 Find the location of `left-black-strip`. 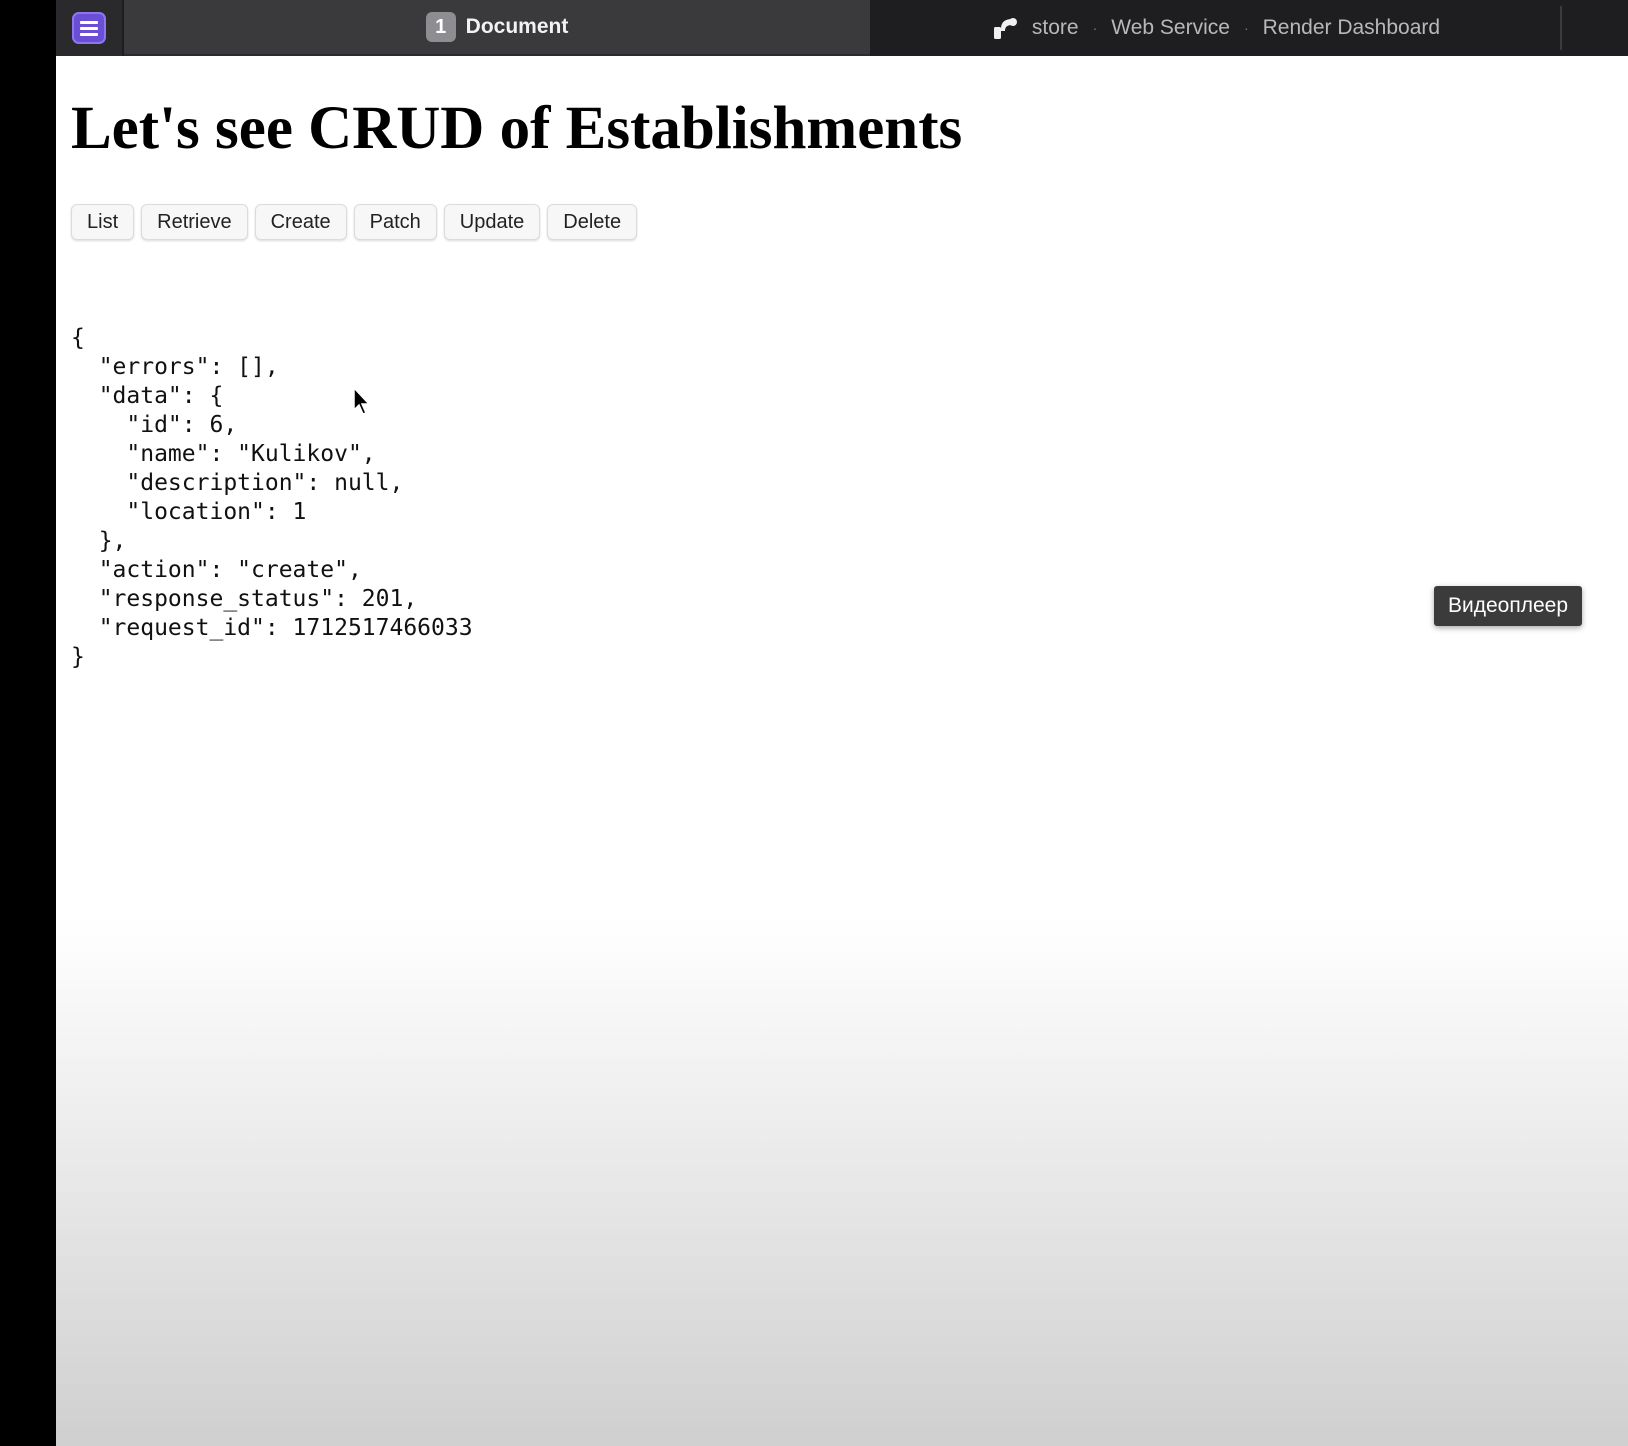

left-black-strip is located at coordinates (28, 723).